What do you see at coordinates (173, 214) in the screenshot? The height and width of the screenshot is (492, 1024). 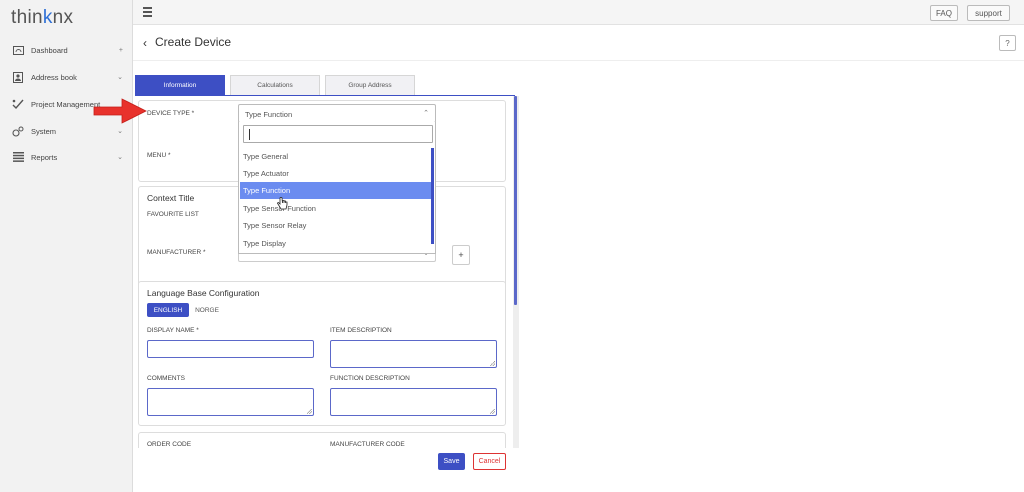 I see `favourite-list-label: FAVOURITE LIST` at bounding box center [173, 214].